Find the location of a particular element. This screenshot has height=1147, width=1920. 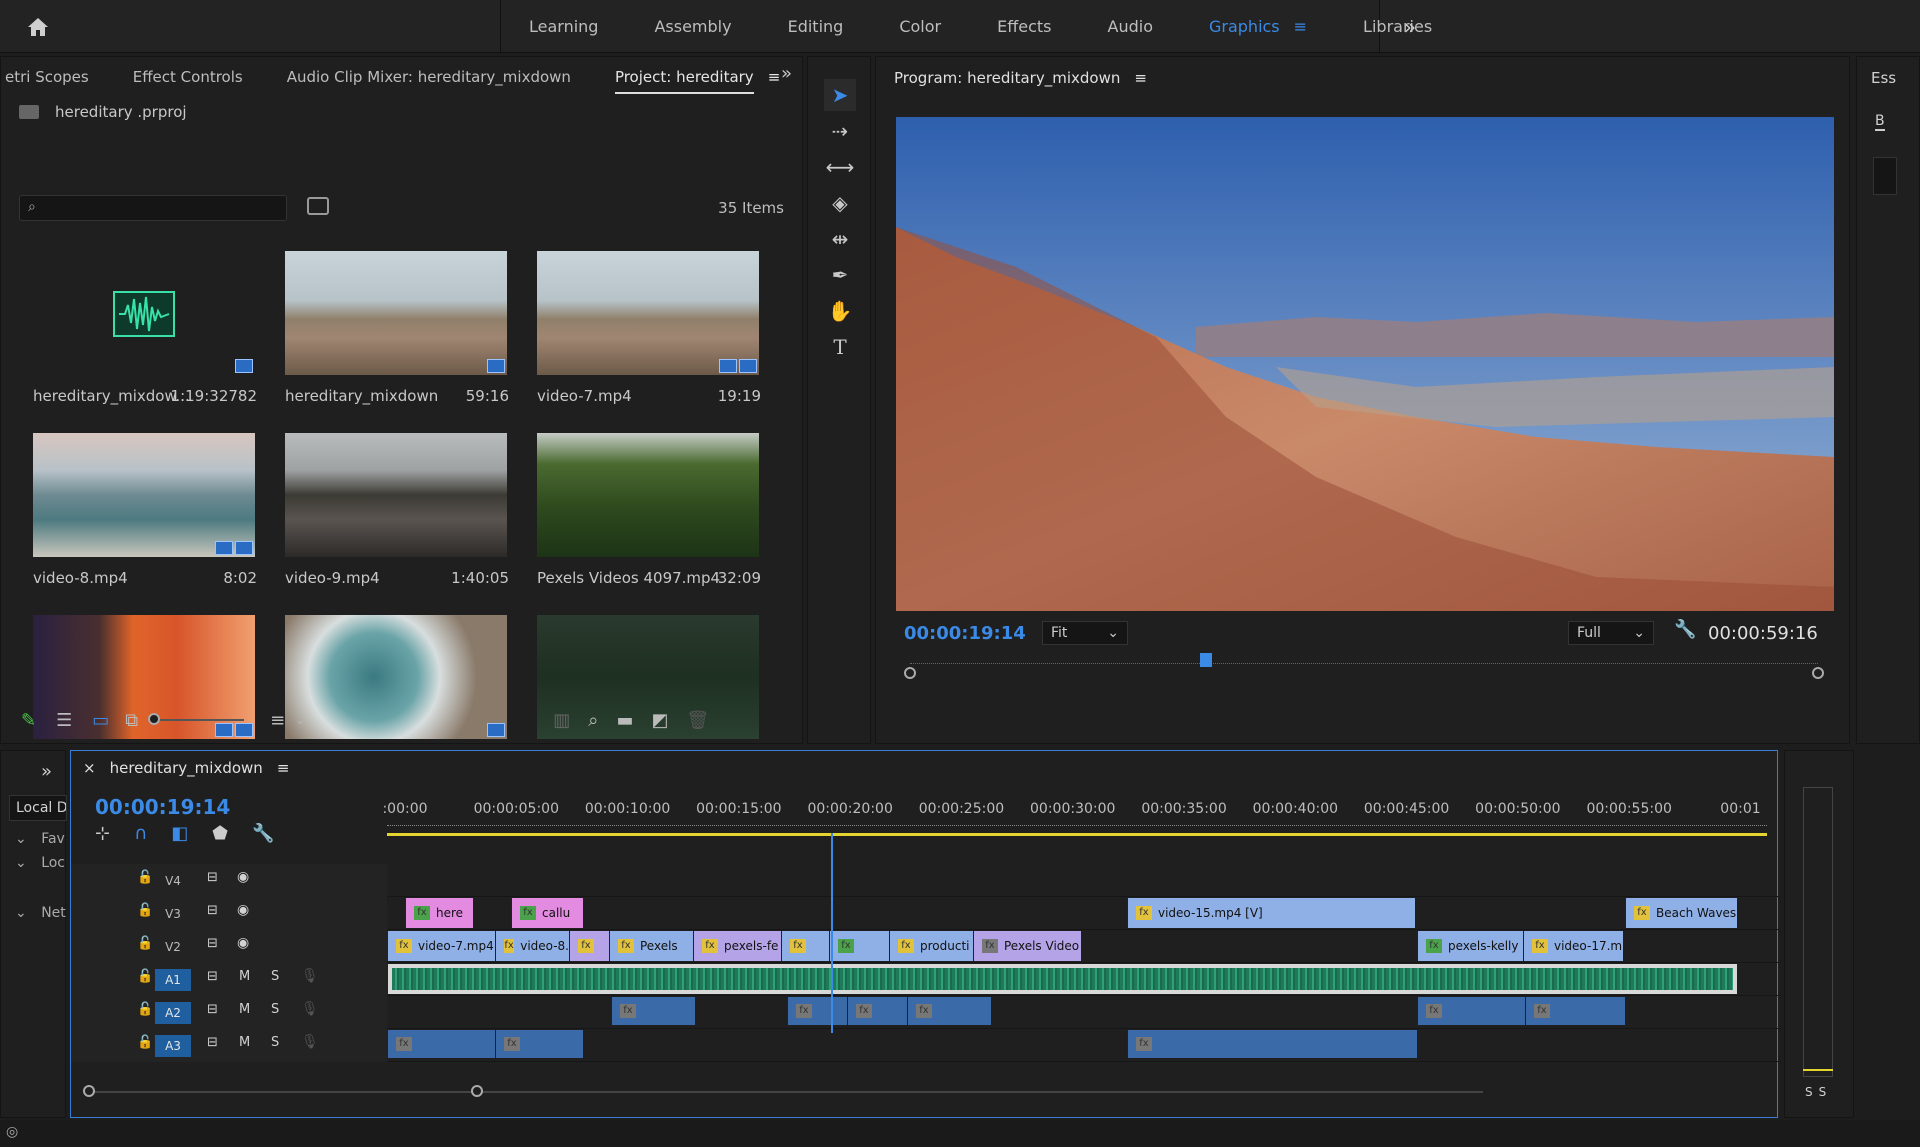

timeline-clip: fx pexels-fe is located at coordinates (737, 946).